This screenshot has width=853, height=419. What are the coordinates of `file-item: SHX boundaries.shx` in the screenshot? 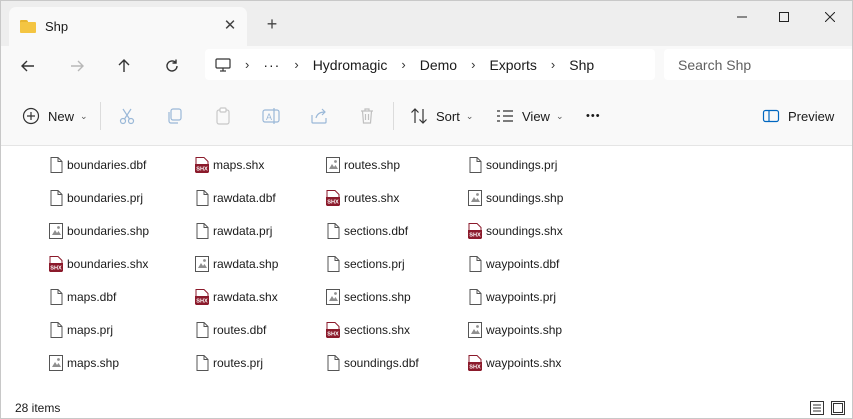 It's located at (98, 264).